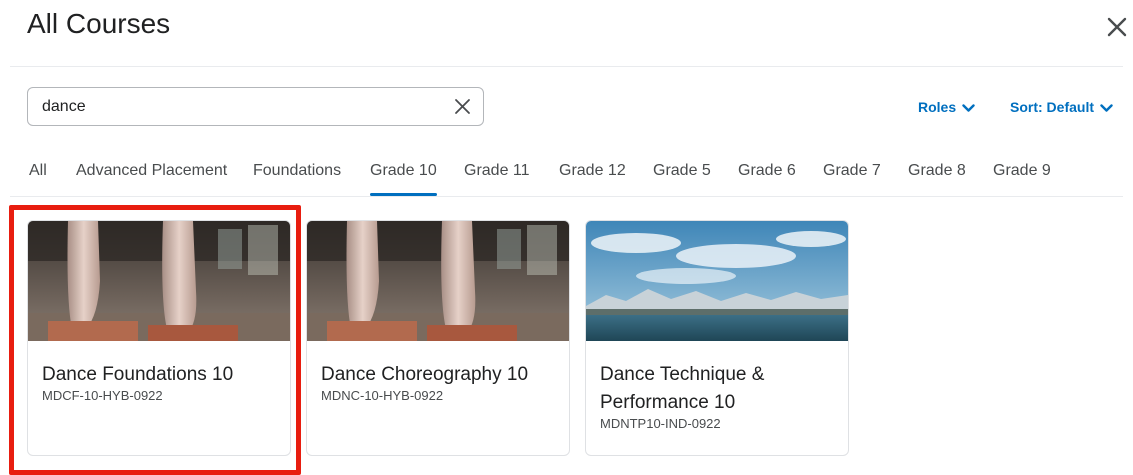  What do you see at coordinates (566, 196) in the screenshot?
I see `tabs-divider` at bounding box center [566, 196].